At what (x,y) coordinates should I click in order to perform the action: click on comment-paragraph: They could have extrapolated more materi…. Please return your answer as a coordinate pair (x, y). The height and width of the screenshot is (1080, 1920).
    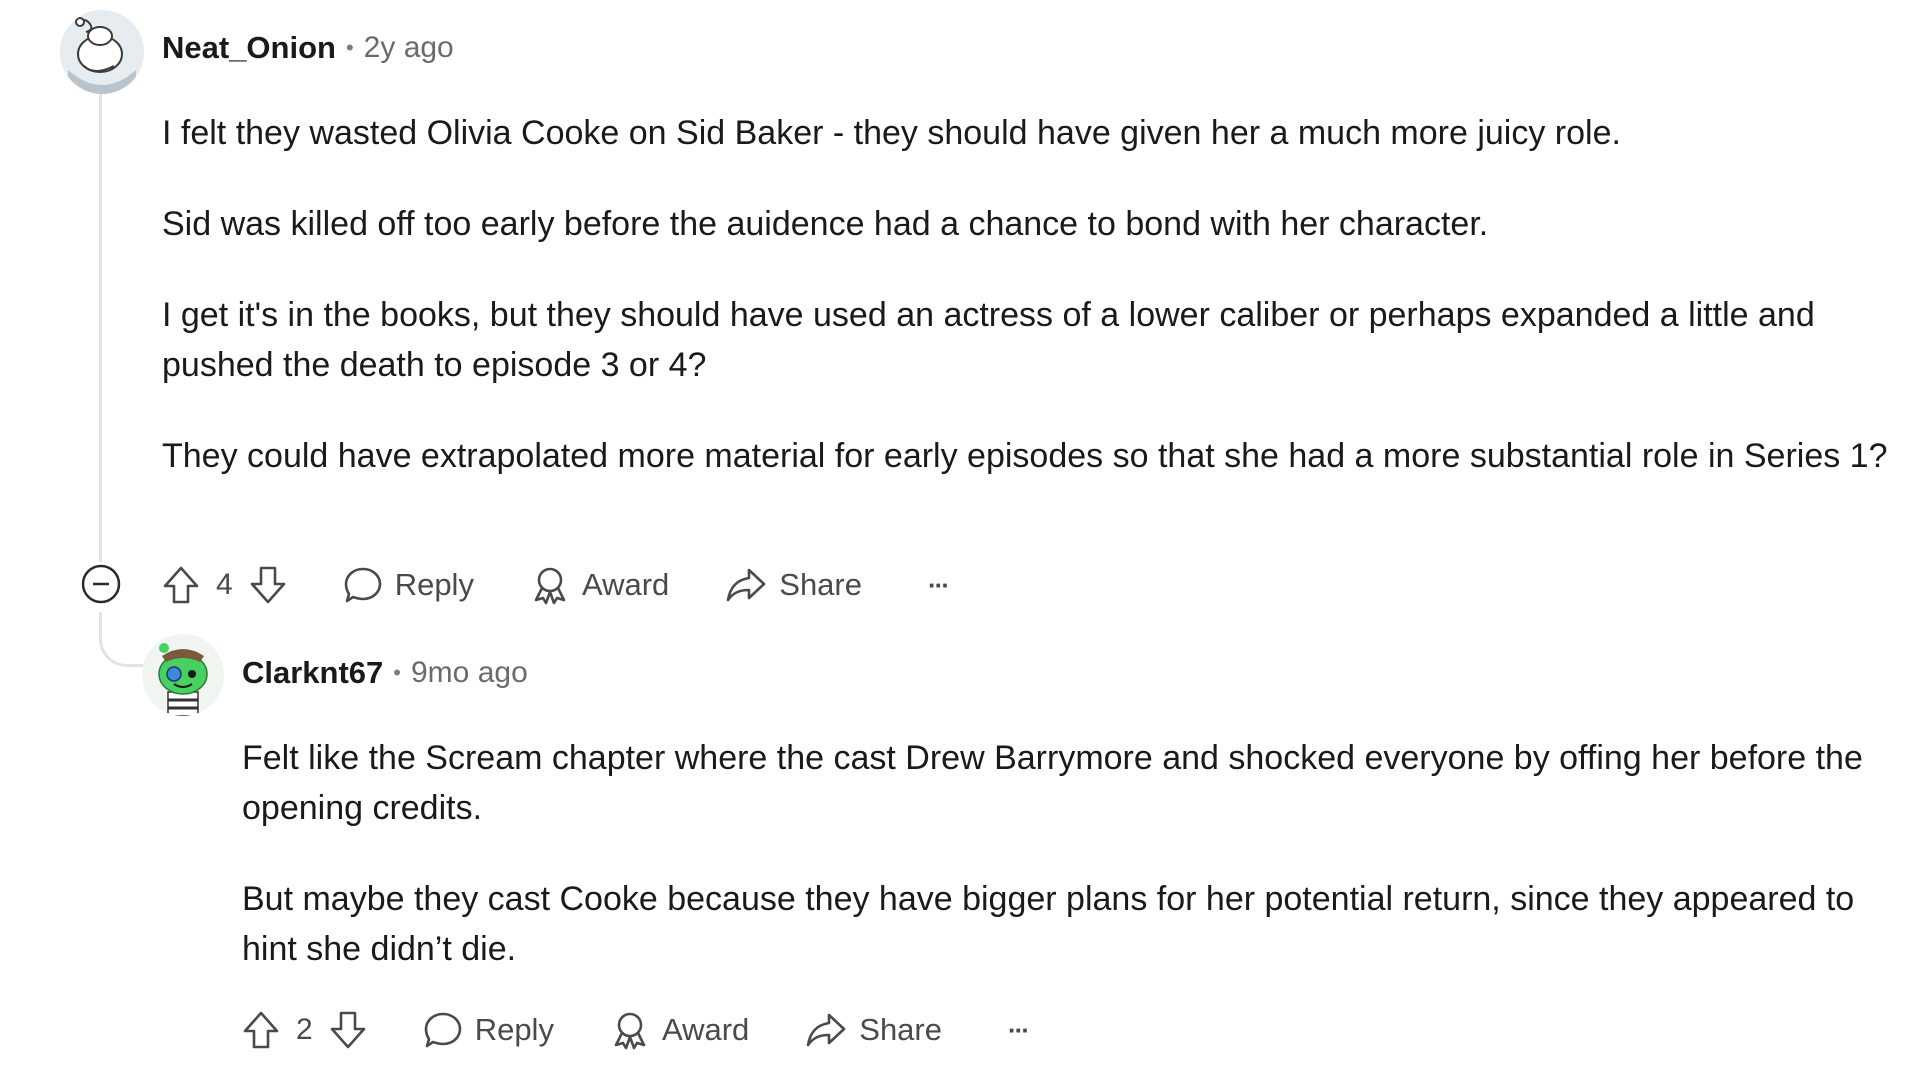
    Looking at the image, I should click on (1025, 456).